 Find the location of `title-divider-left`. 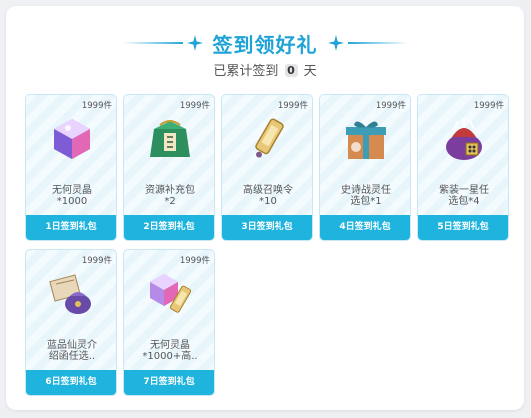

title-divider-left is located at coordinates (152, 43).